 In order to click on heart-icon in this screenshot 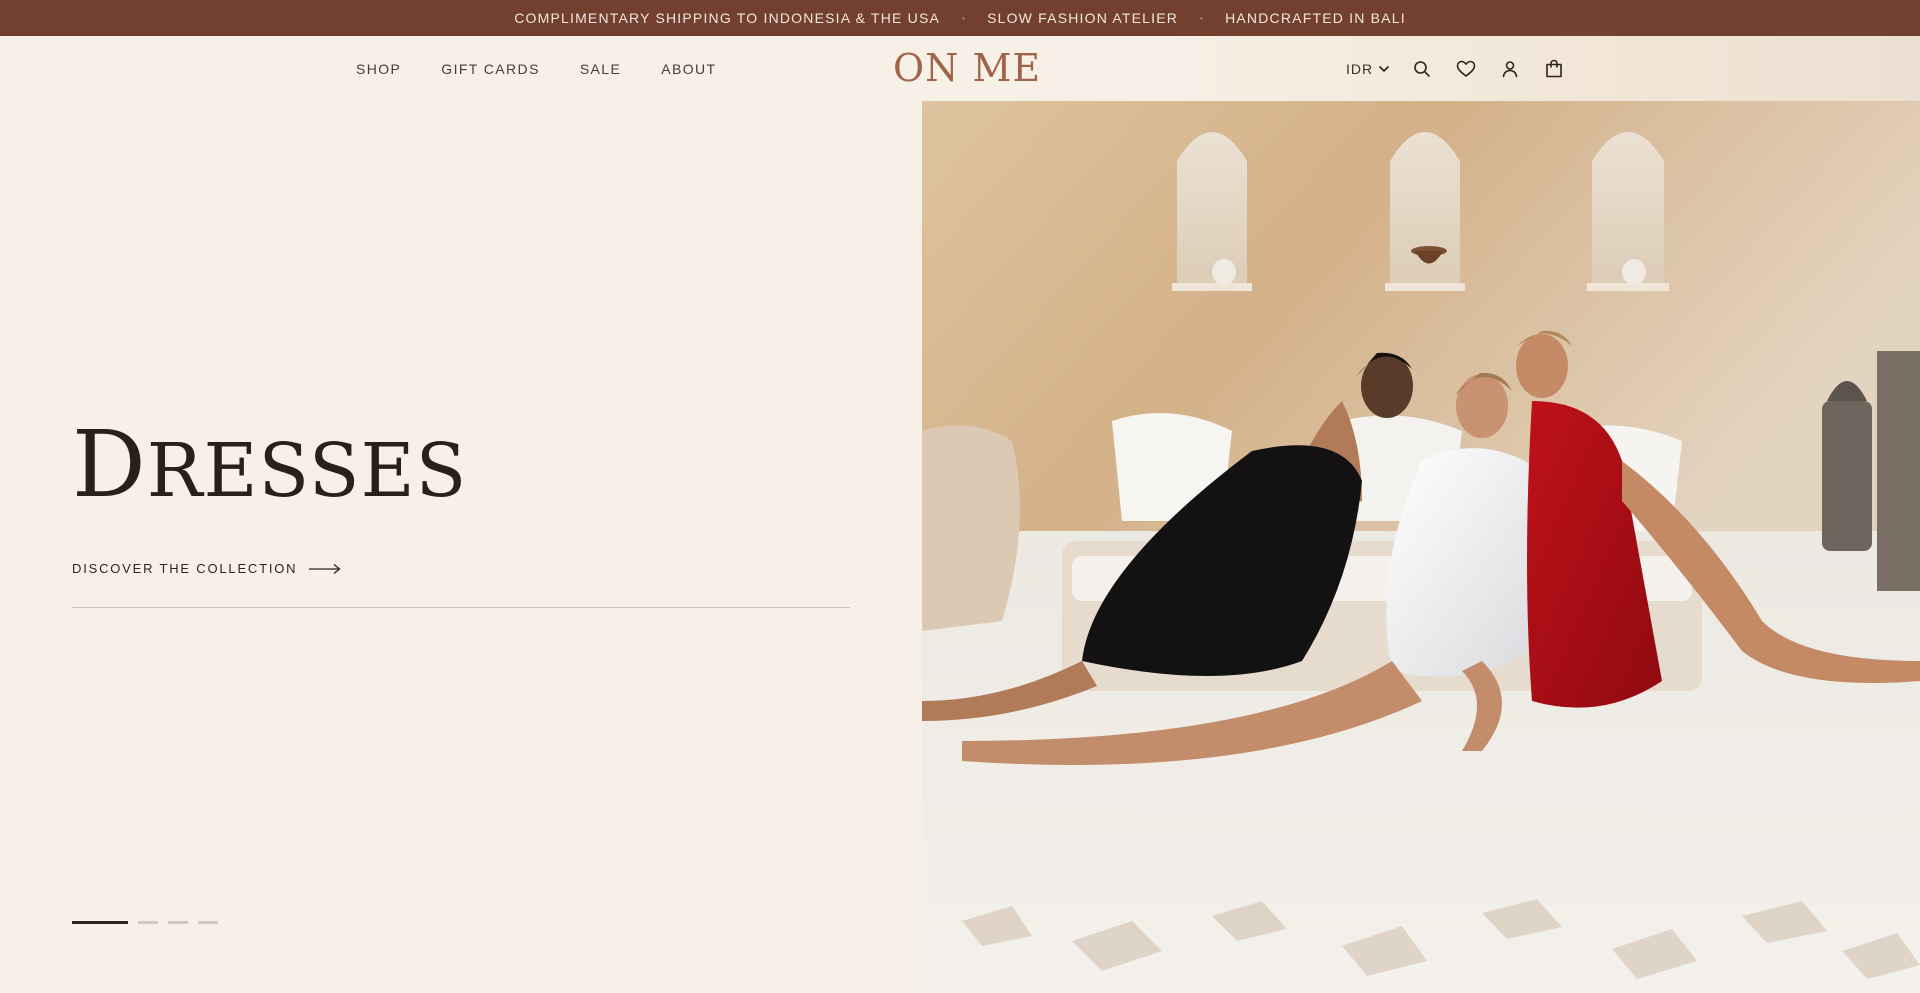, I will do `click(1466, 69)`.